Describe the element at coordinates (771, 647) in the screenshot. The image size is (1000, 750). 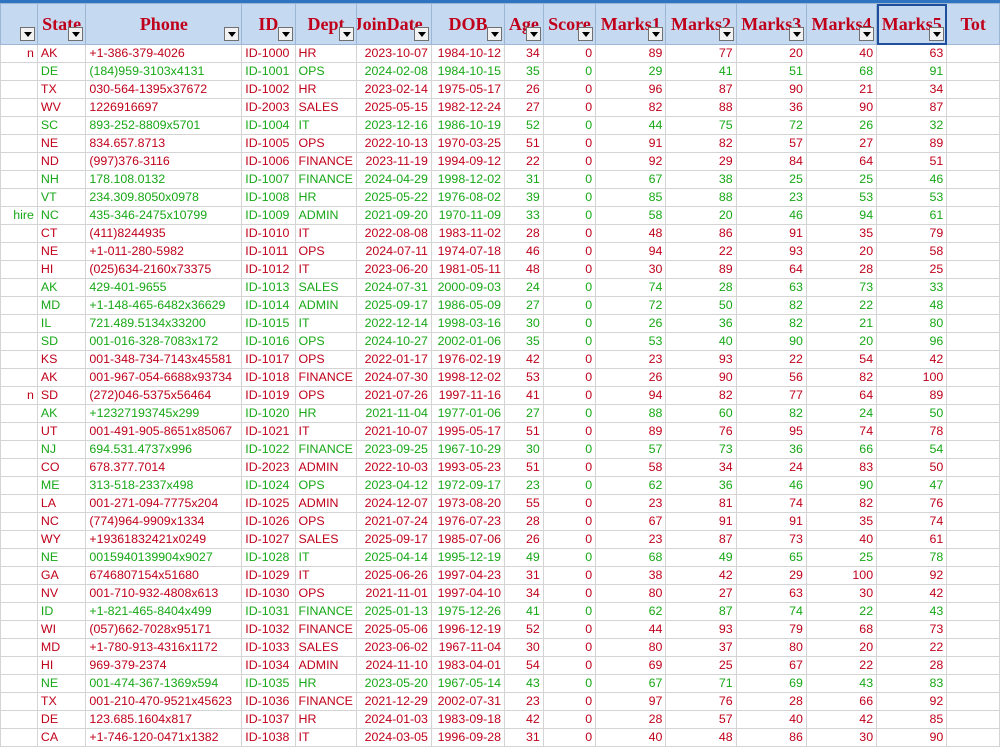
I see `cell-marks3: 80` at that location.